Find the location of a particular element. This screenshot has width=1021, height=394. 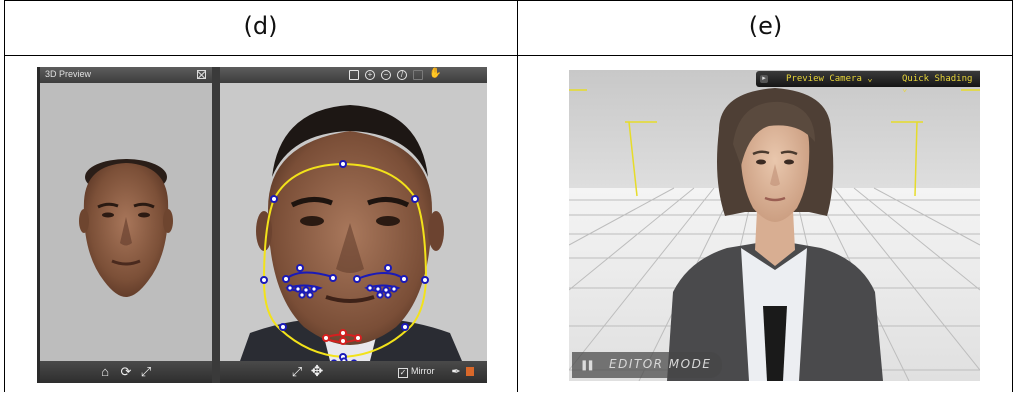

preview-panel: 3D Preview ⌂ ⟳ ⤢ is located at coordinates (126, 225).